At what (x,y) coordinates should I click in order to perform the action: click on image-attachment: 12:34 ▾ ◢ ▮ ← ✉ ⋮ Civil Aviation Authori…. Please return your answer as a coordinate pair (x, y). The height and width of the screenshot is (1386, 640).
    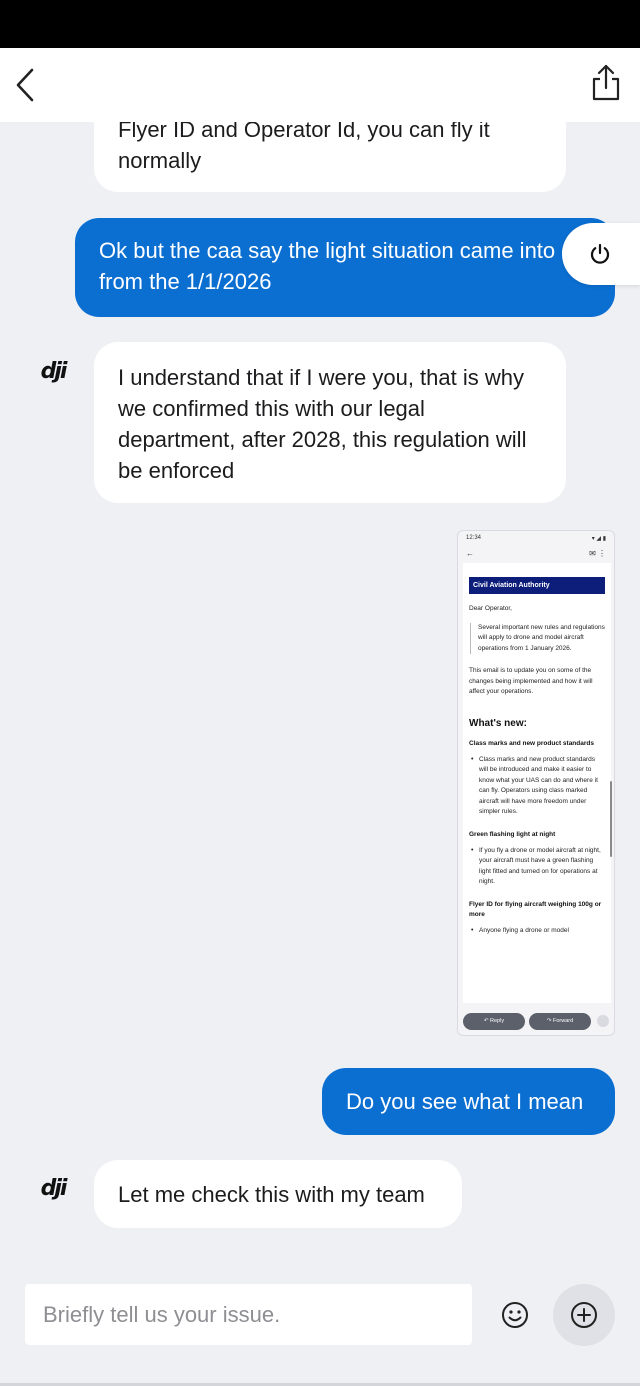
    Looking at the image, I should click on (536, 783).